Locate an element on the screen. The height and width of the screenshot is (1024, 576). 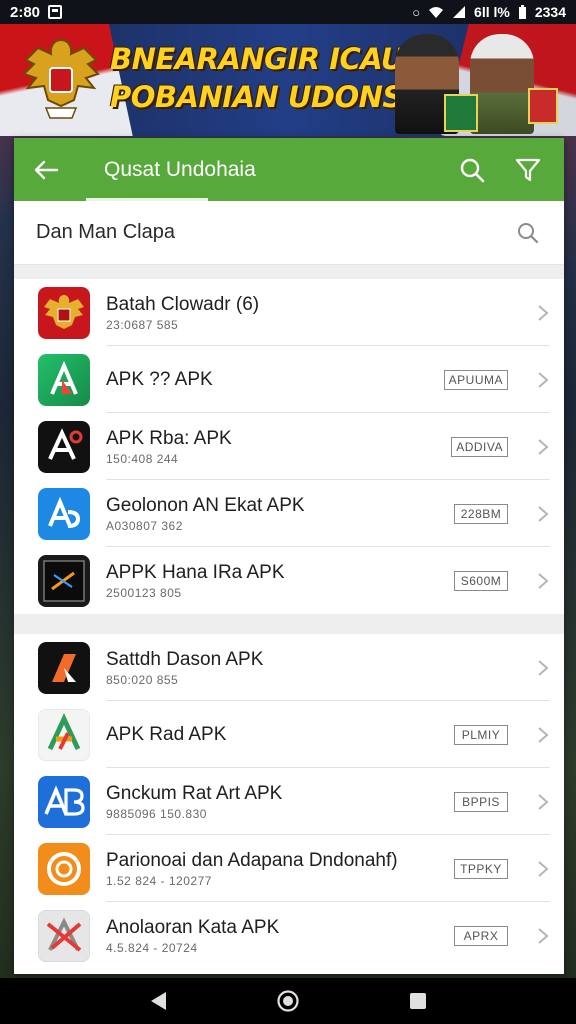
nav-back-button is located at coordinates (158, 1001).